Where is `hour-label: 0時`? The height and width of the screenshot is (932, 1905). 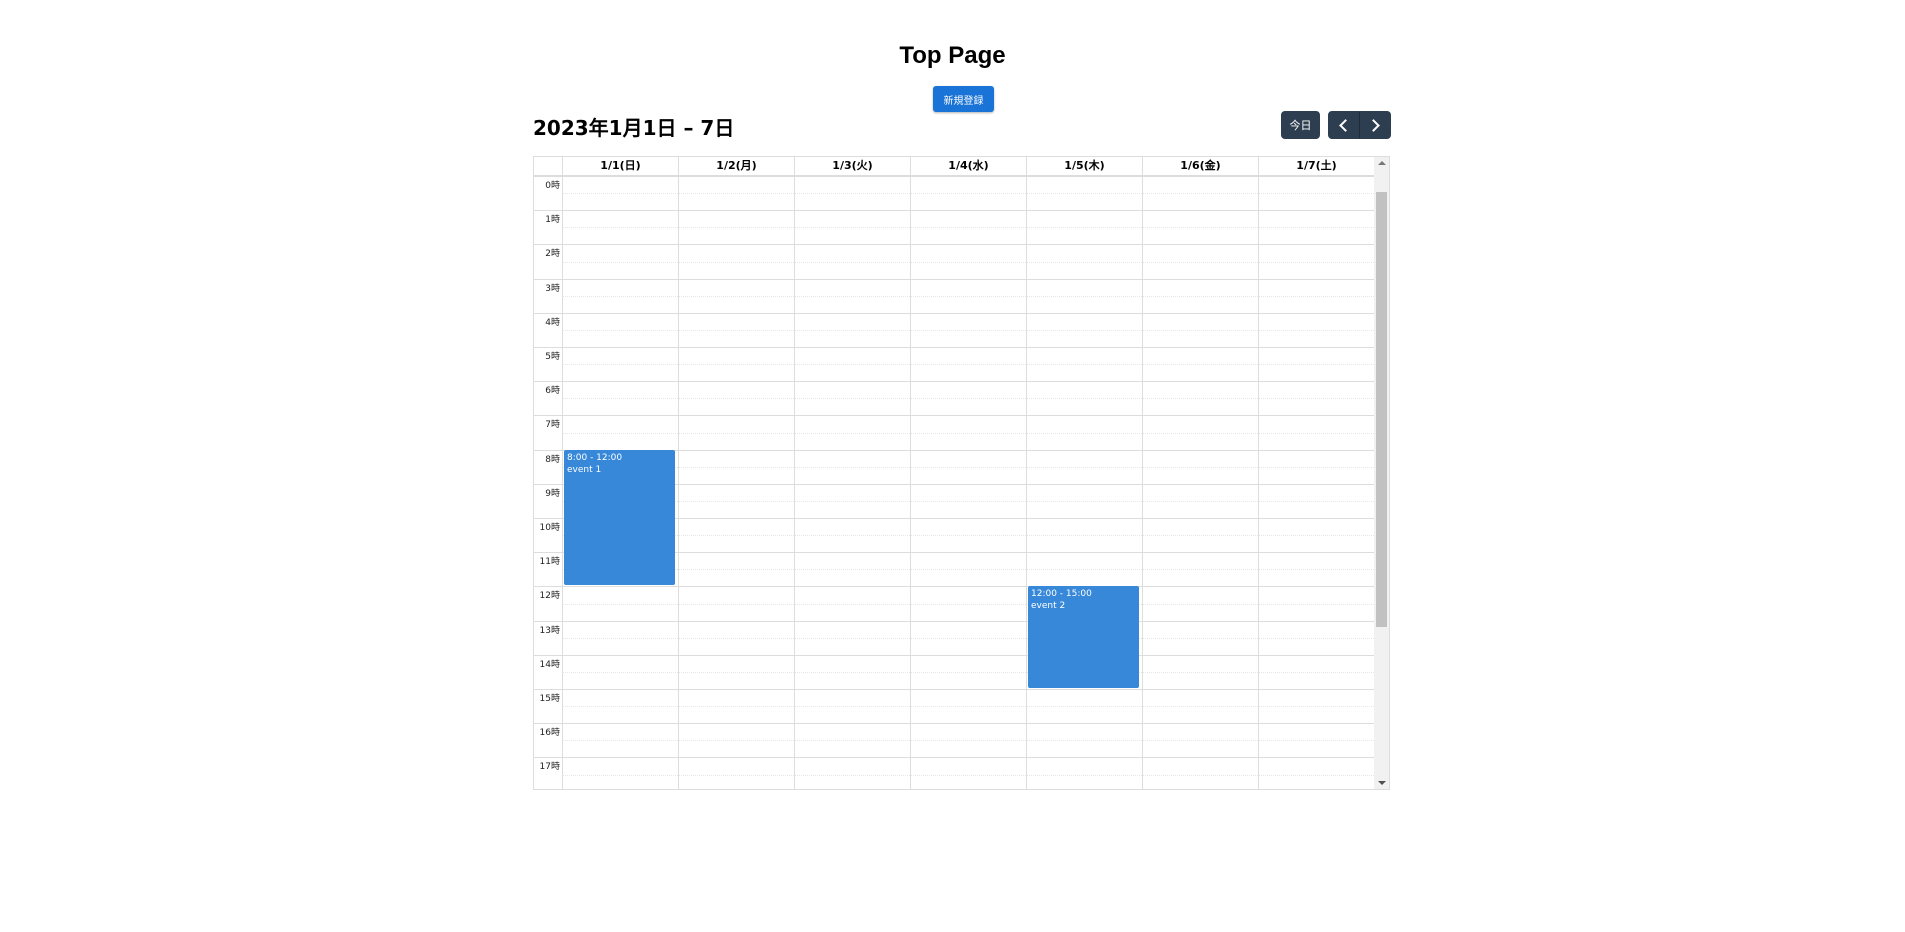
hour-label: 0時 is located at coordinates (552, 186).